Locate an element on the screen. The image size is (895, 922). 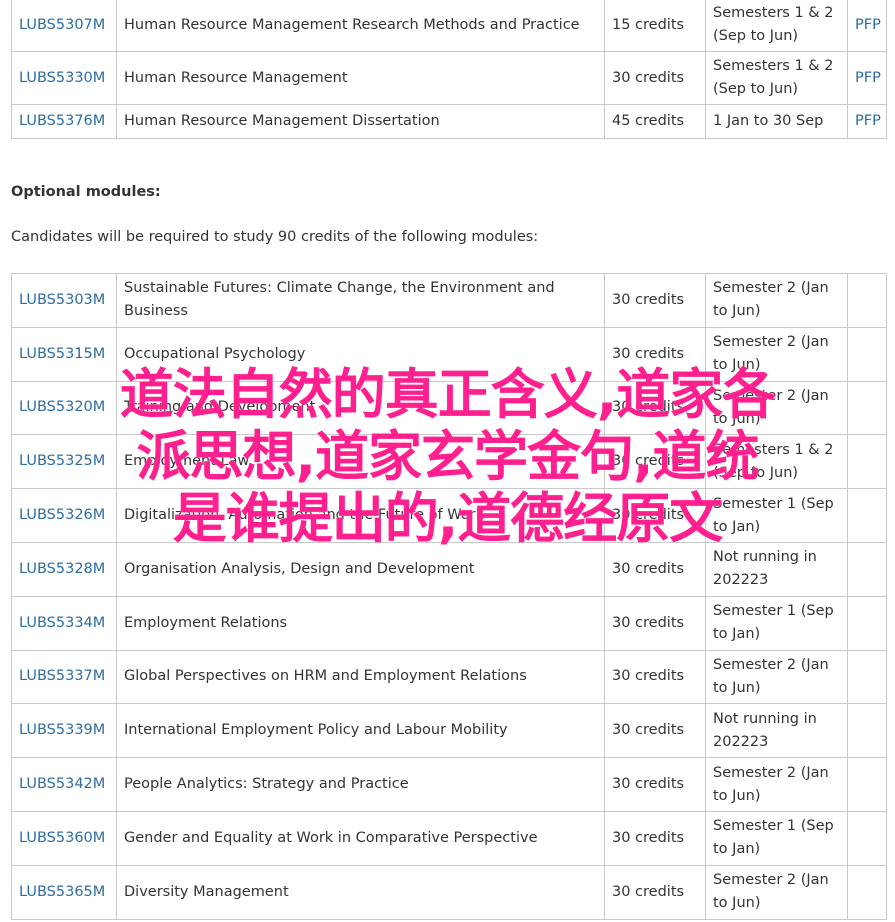
module-code-cell: LUBS5360M is located at coordinates (64, 838).